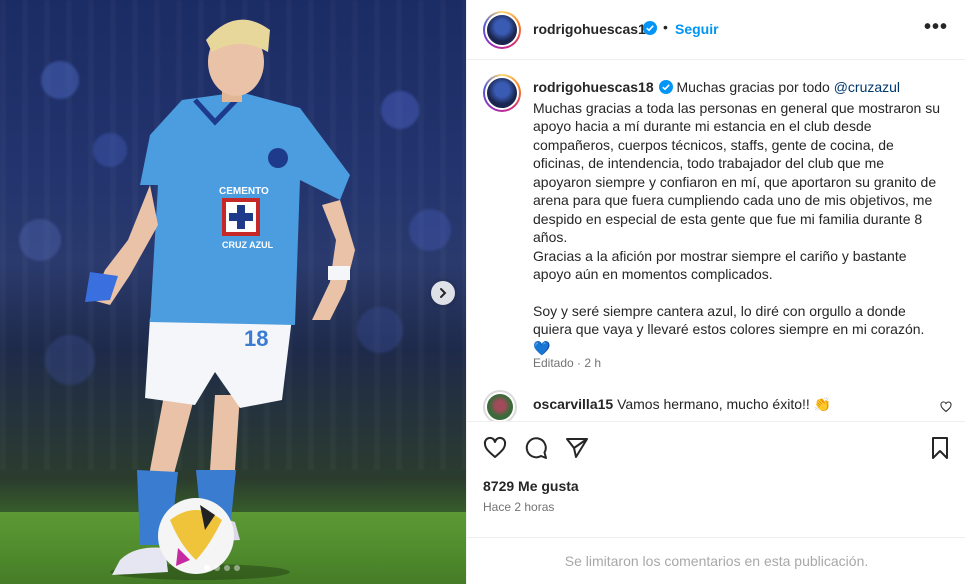 Image resolution: width=965 pixels, height=584 pixels. What do you see at coordinates (593, 87) in the screenshot?
I see `caption-username: rodrigohuescas18` at bounding box center [593, 87].